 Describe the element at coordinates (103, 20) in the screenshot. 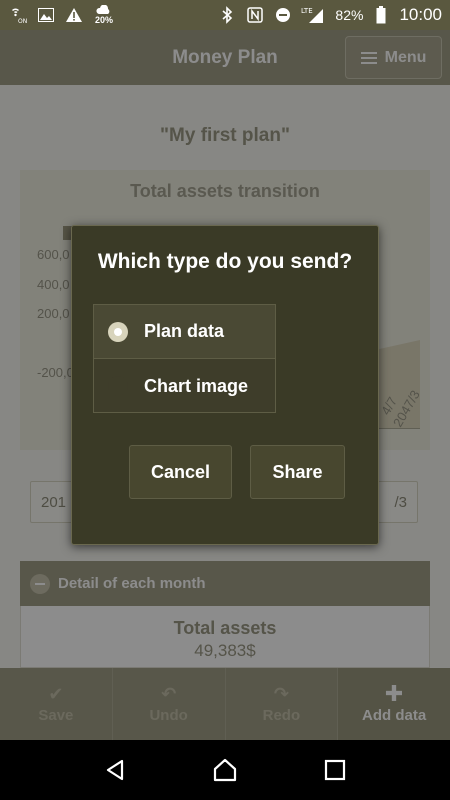

I see `weather-percent: 20%` at that location.